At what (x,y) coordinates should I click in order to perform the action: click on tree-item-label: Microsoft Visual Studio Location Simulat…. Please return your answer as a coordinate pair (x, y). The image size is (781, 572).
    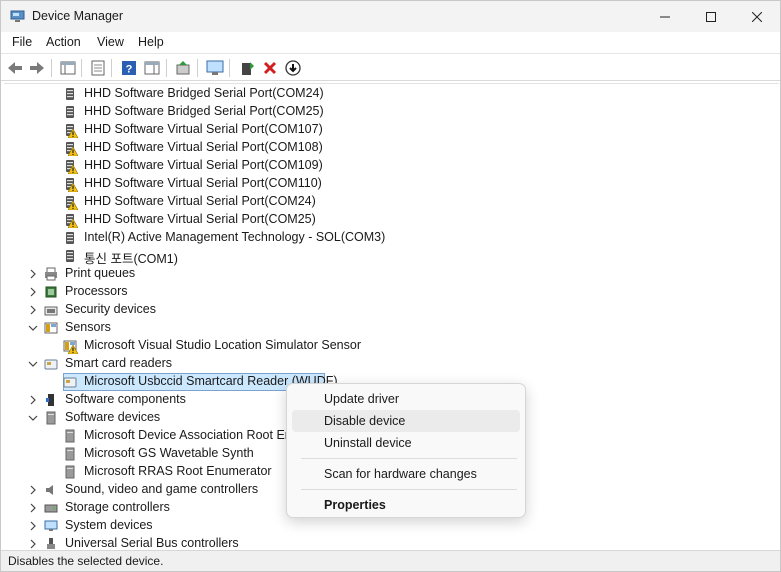
    Looking at the image, I should click on (222, 345).